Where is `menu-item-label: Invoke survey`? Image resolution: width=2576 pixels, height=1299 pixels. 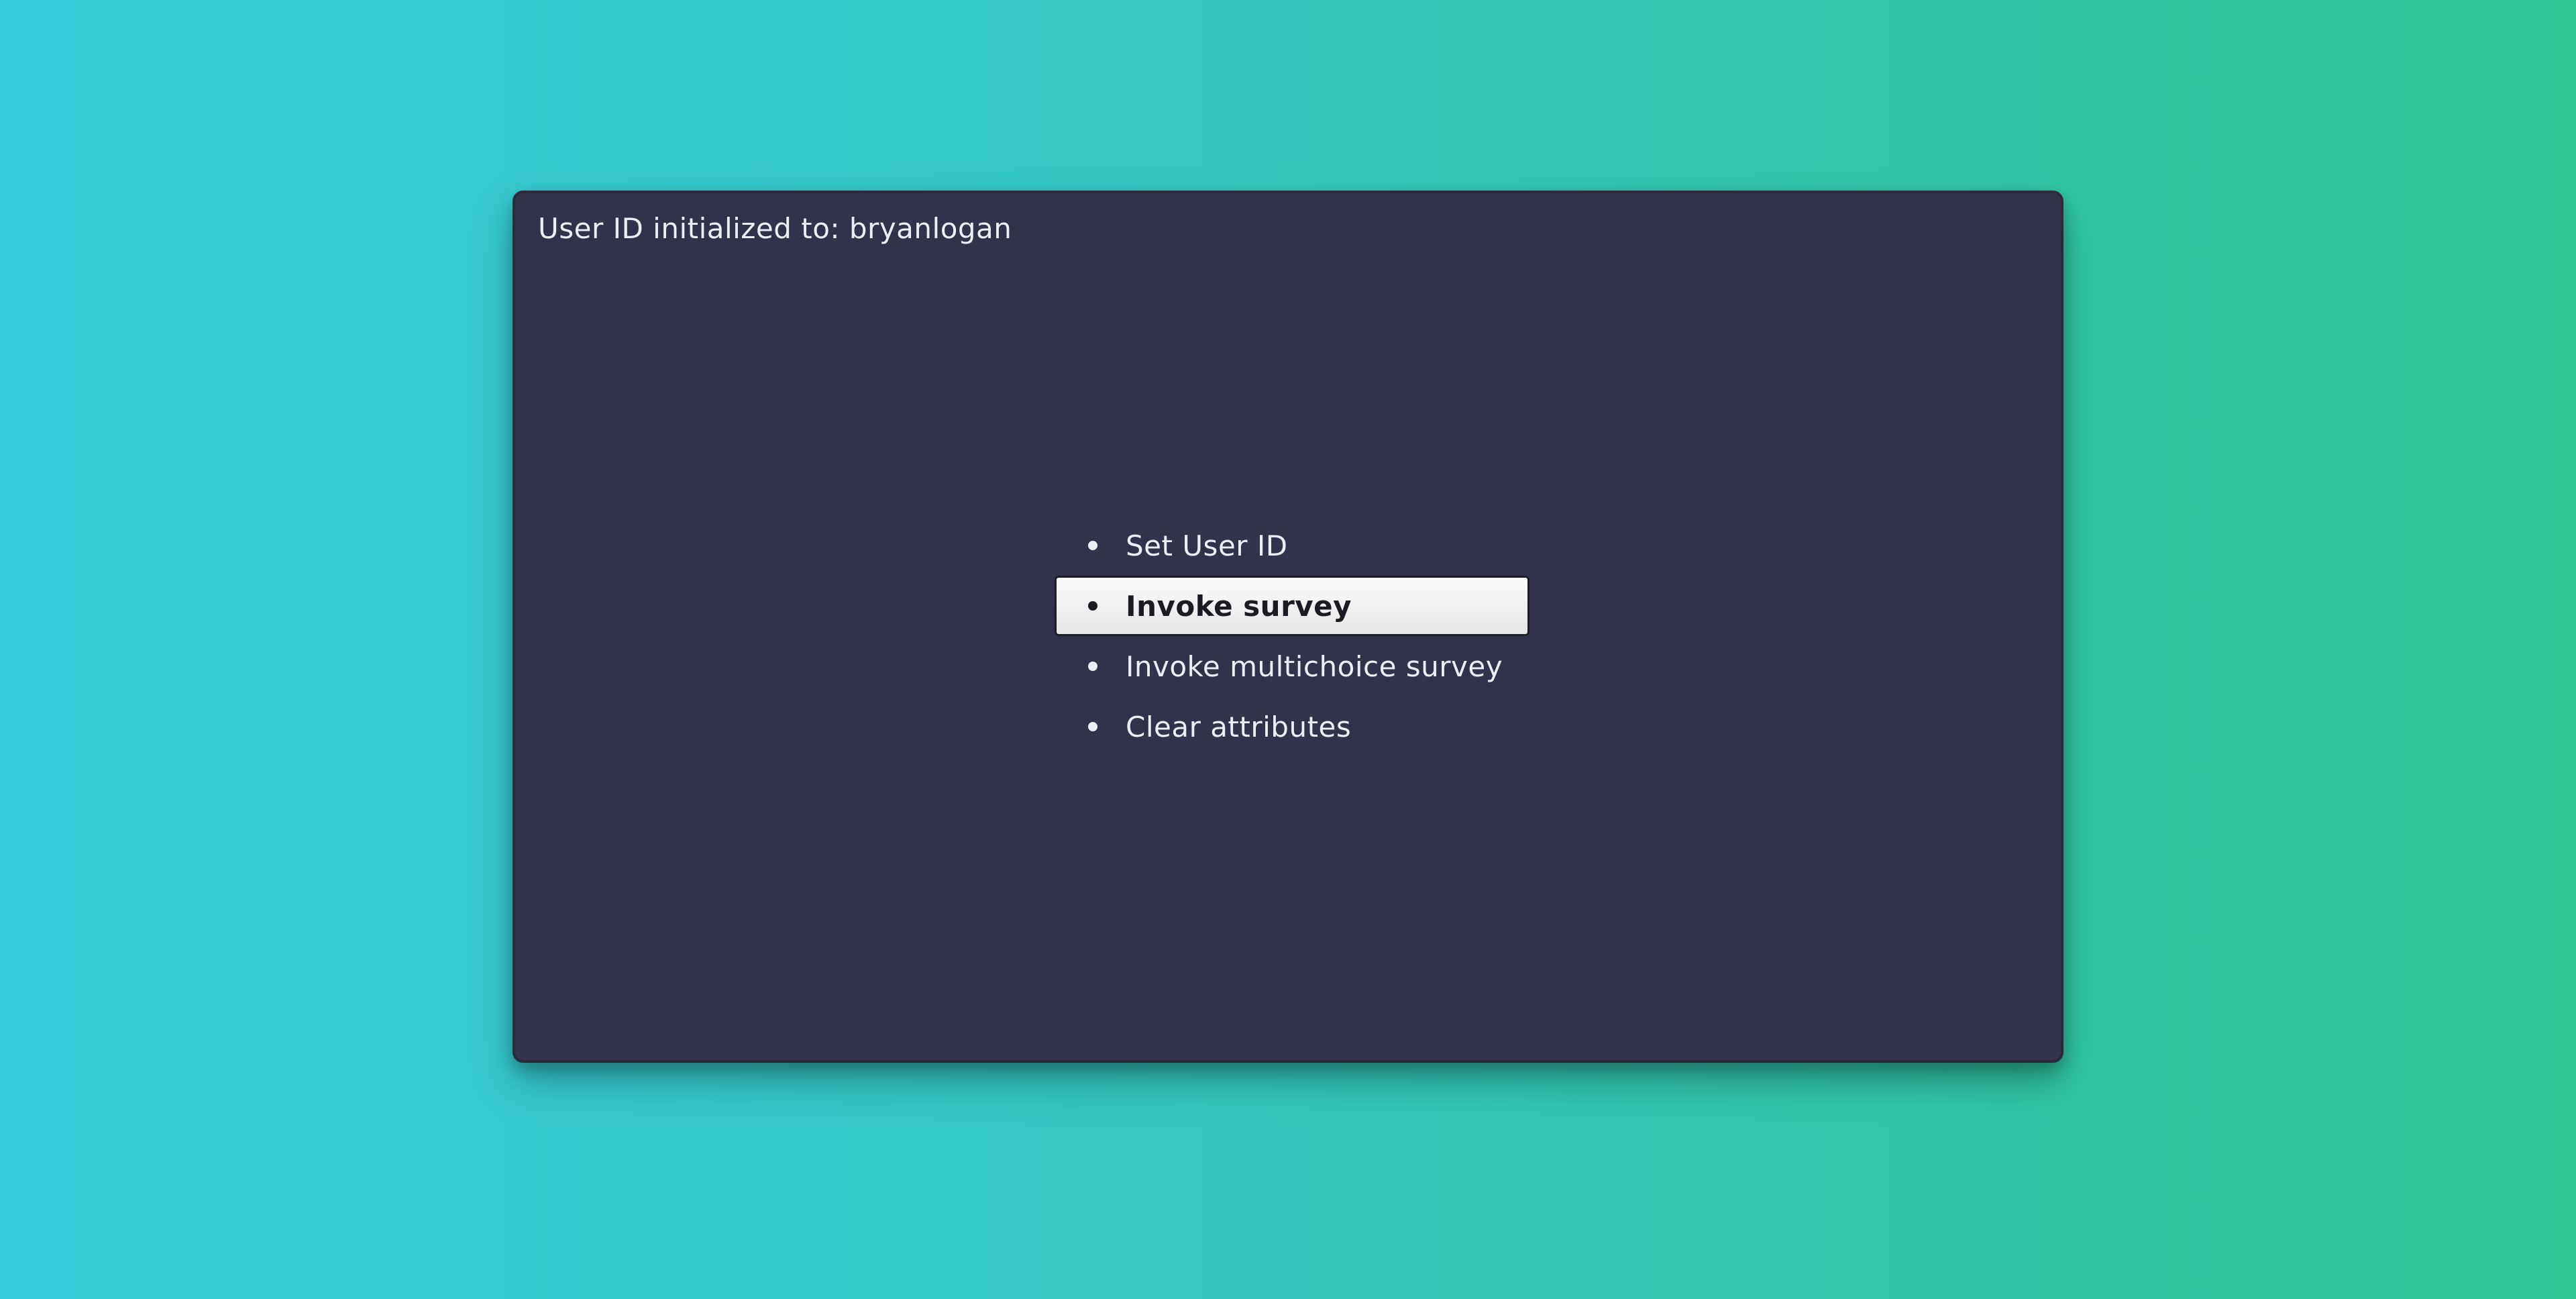 menu-item-label: Invoke survey is located at coordinates (1239, 606).